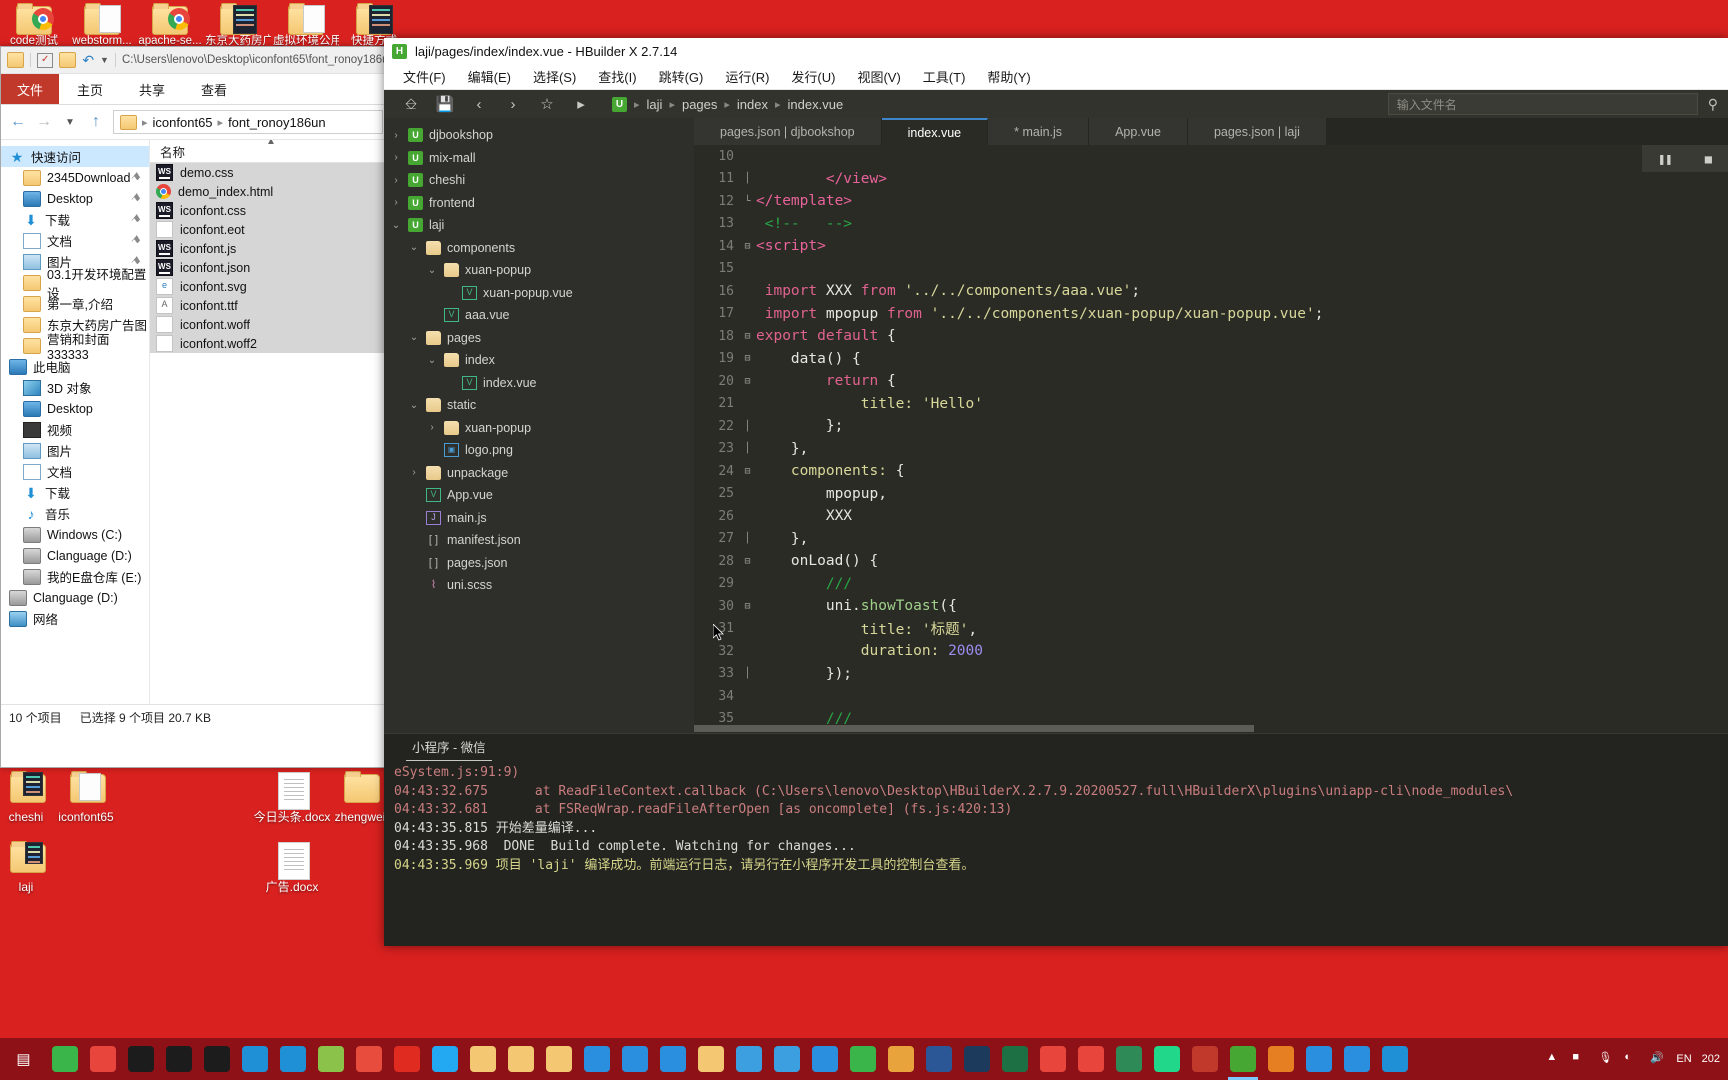 Image resolution: width=1728 pixels, height=1080 pixels. Describe the element at coordinates (1711, 1059) in the screenshot. I see `clock: 202` at that location.